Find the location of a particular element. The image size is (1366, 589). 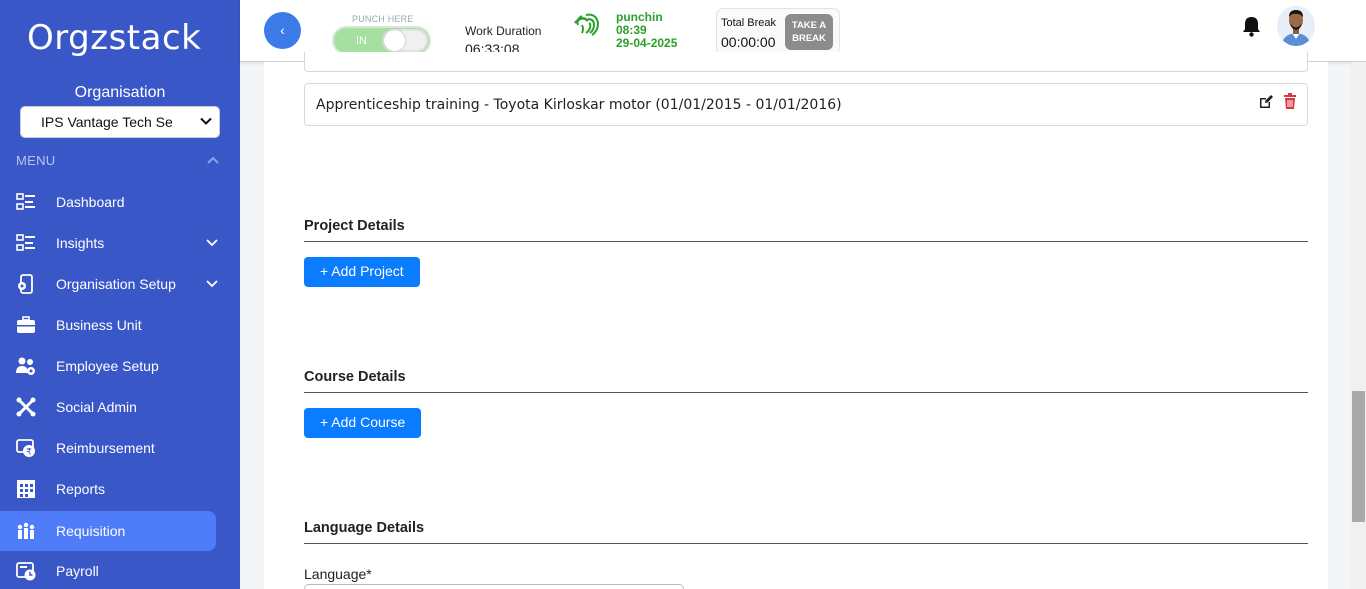

sidebar-item-requisition: Requisition is located at coordinates (108, 531).